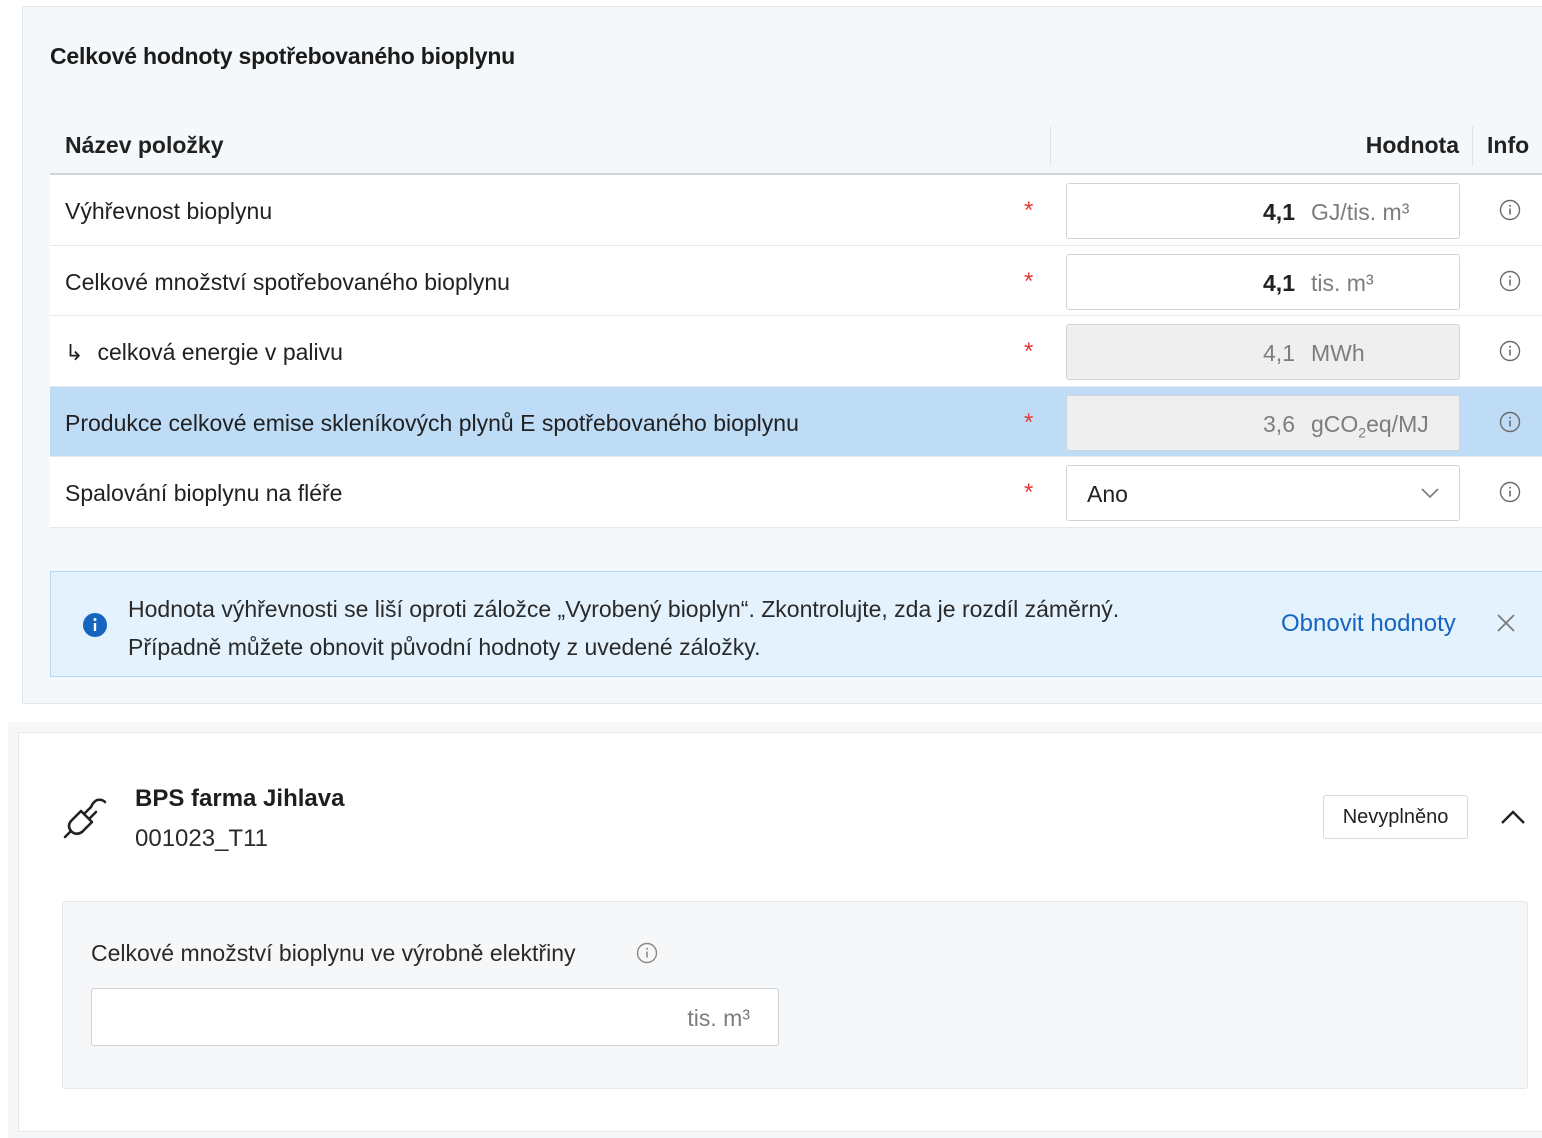 Image resolution: width=1542 pixels, height=1138 pixels. What do you see at coordinates (202, 838) in the screenshot?
I see `unit-code: 001023_T11` at bounding box center [202, 838].